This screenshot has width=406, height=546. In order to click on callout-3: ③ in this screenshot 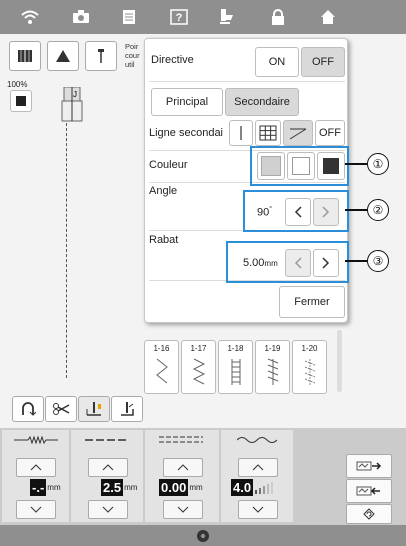, I will do `click(378, 261)`.